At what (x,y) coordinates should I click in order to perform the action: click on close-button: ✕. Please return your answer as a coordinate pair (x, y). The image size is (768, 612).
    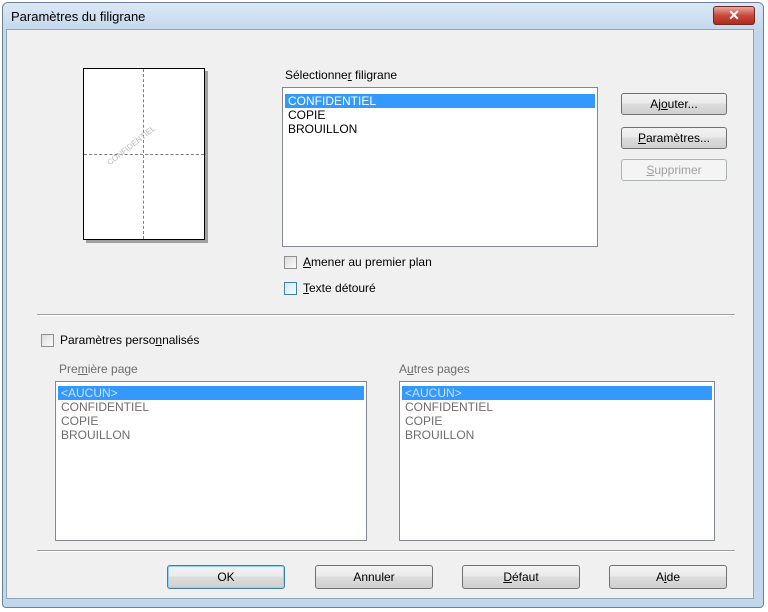
    Looking at the image, I should click on (734, 15).